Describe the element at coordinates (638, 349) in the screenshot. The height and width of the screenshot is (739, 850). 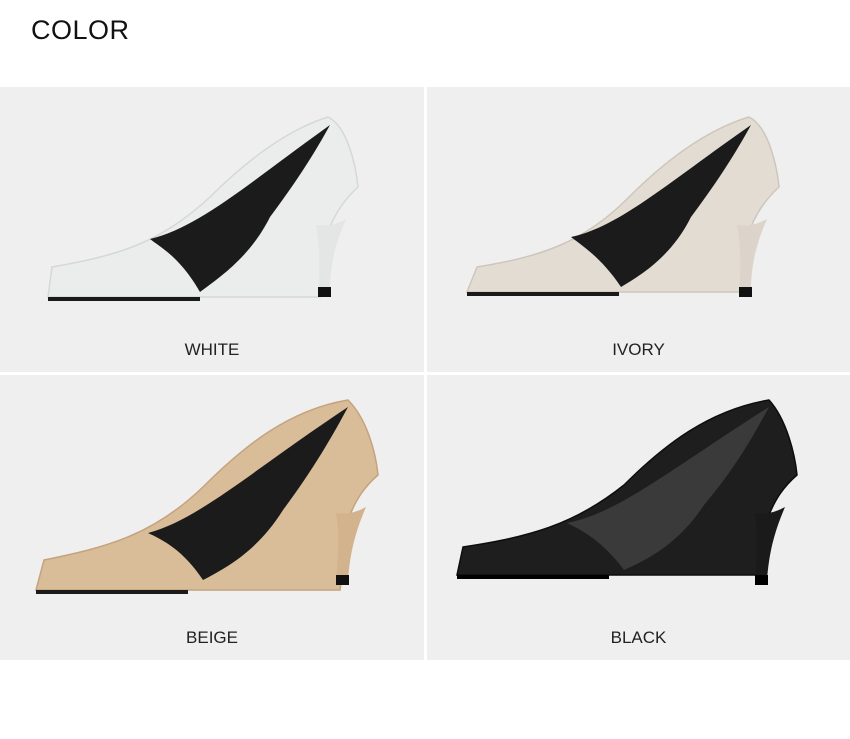
I see `color-label: IVORY` at that location.